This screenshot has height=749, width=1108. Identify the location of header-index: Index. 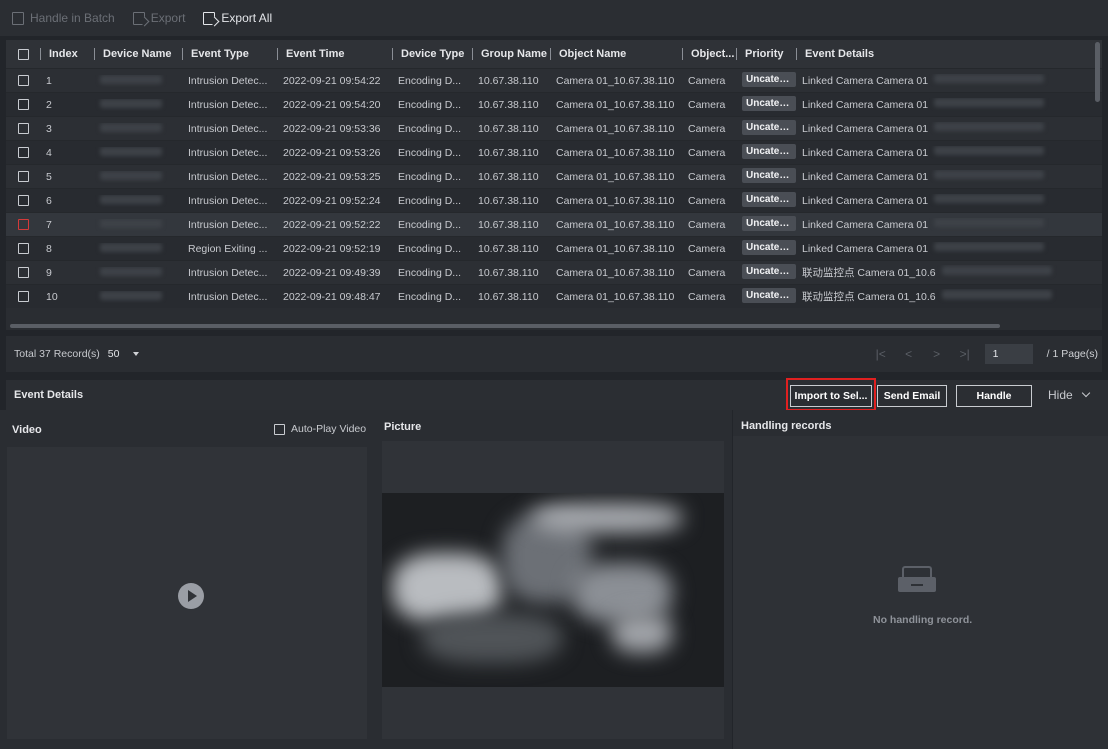
(67, 54).